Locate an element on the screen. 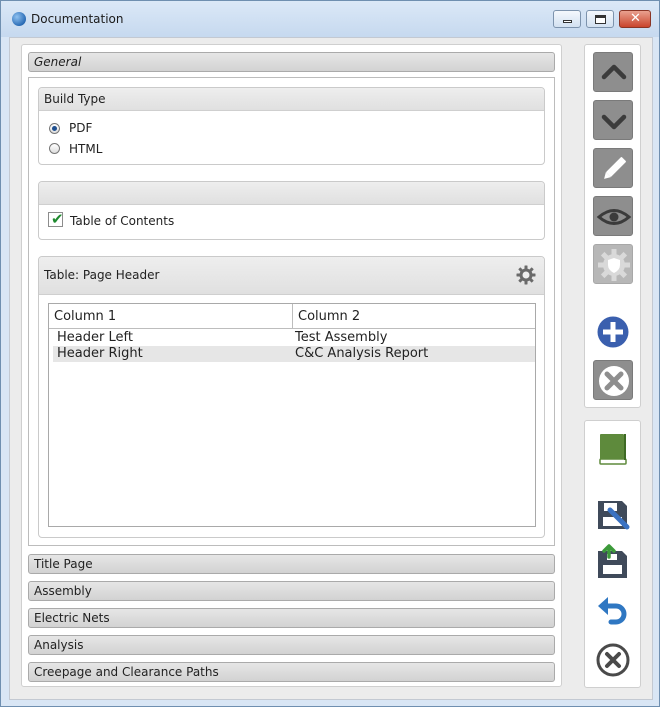  table-settings-gear-icon is located at coordinates (526, 275).